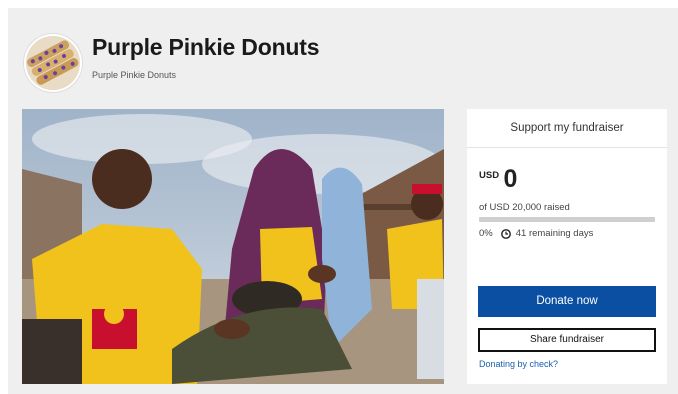  What do you see at coordinates (489, 175) in the screenshot?
I see `currency-code: USD` at bounding box center [489, 175].